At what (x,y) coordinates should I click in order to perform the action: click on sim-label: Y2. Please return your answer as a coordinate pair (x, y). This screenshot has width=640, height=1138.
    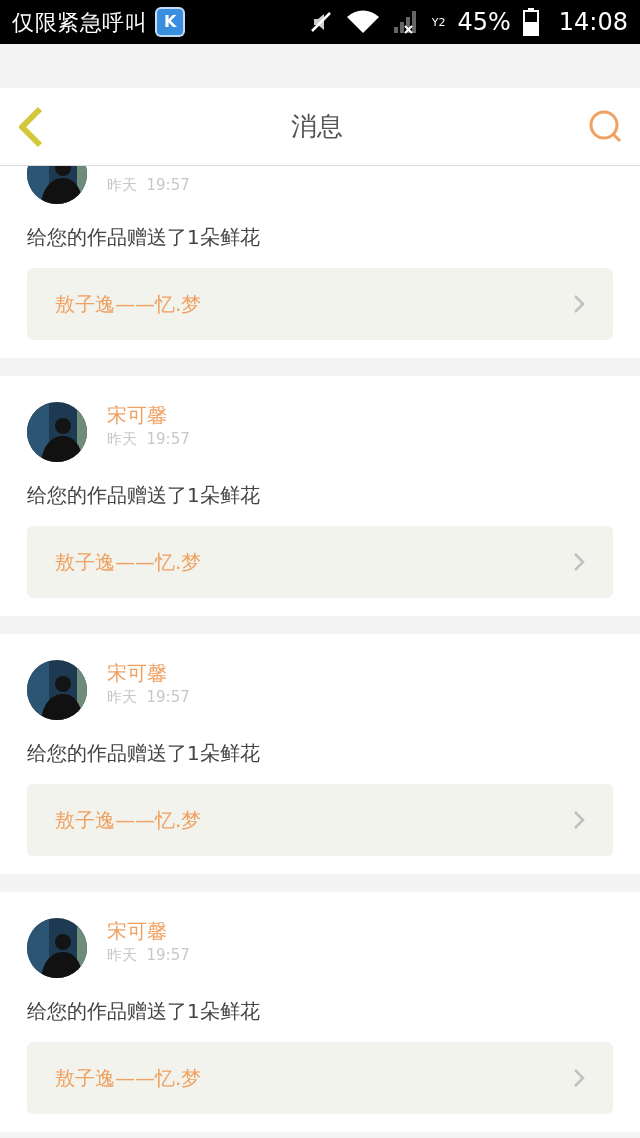
    Looking at the image, I should click on (438, 22).